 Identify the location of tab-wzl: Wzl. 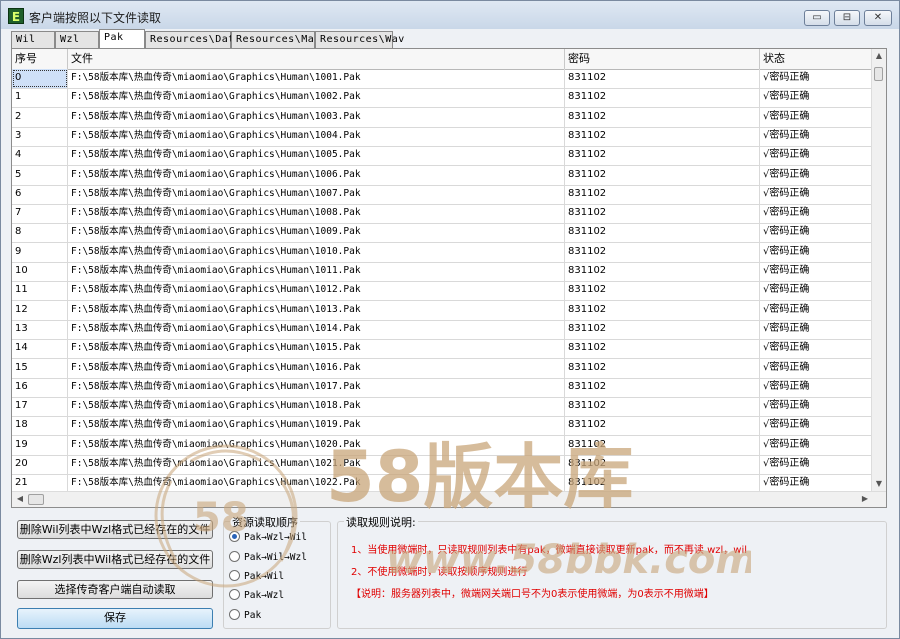
(77, 39).